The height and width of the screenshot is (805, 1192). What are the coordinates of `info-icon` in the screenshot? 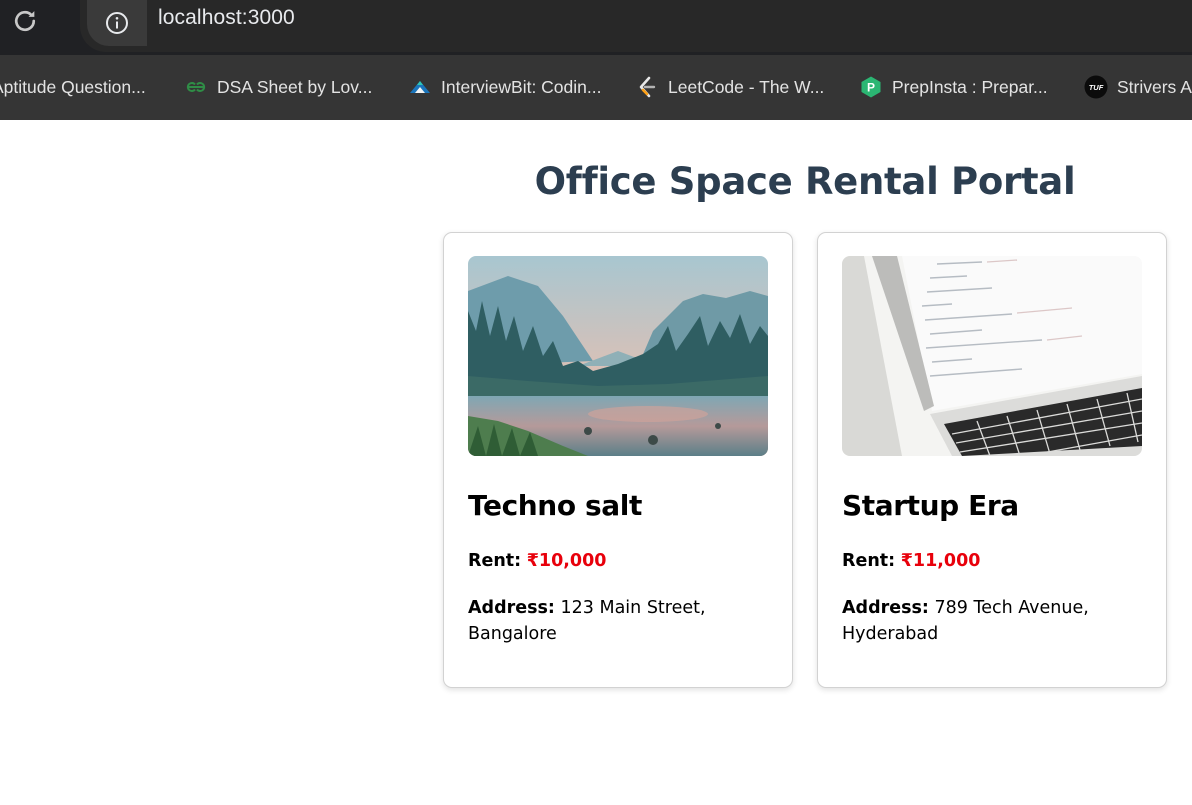 It's located at (117, 23).